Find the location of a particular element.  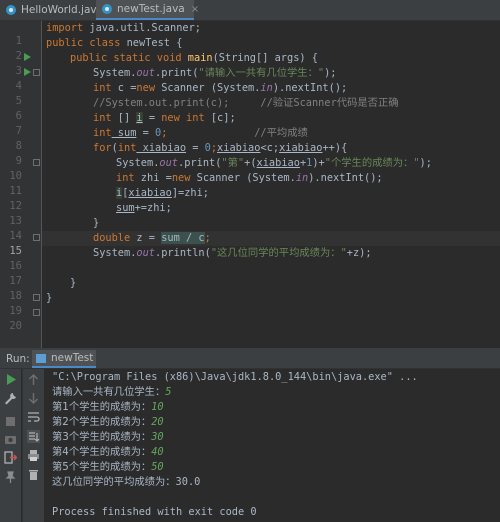

code-line-16: System.out.println("这几位同学的平均成绩为："+z); is located at coordinates (232, 253).